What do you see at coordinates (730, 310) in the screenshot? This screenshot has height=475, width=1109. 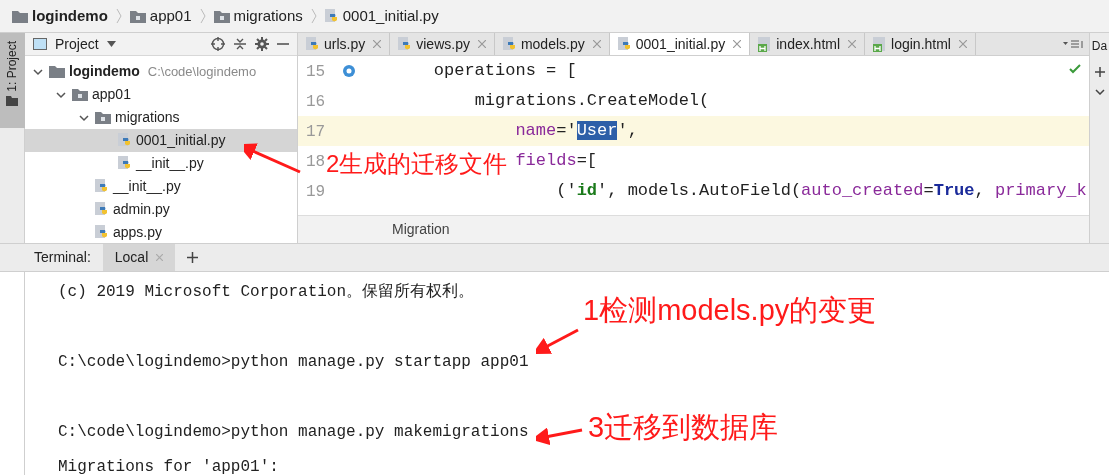 I see `annotation-text: 1检测models.py的变更` at bounding box center [730, 310].